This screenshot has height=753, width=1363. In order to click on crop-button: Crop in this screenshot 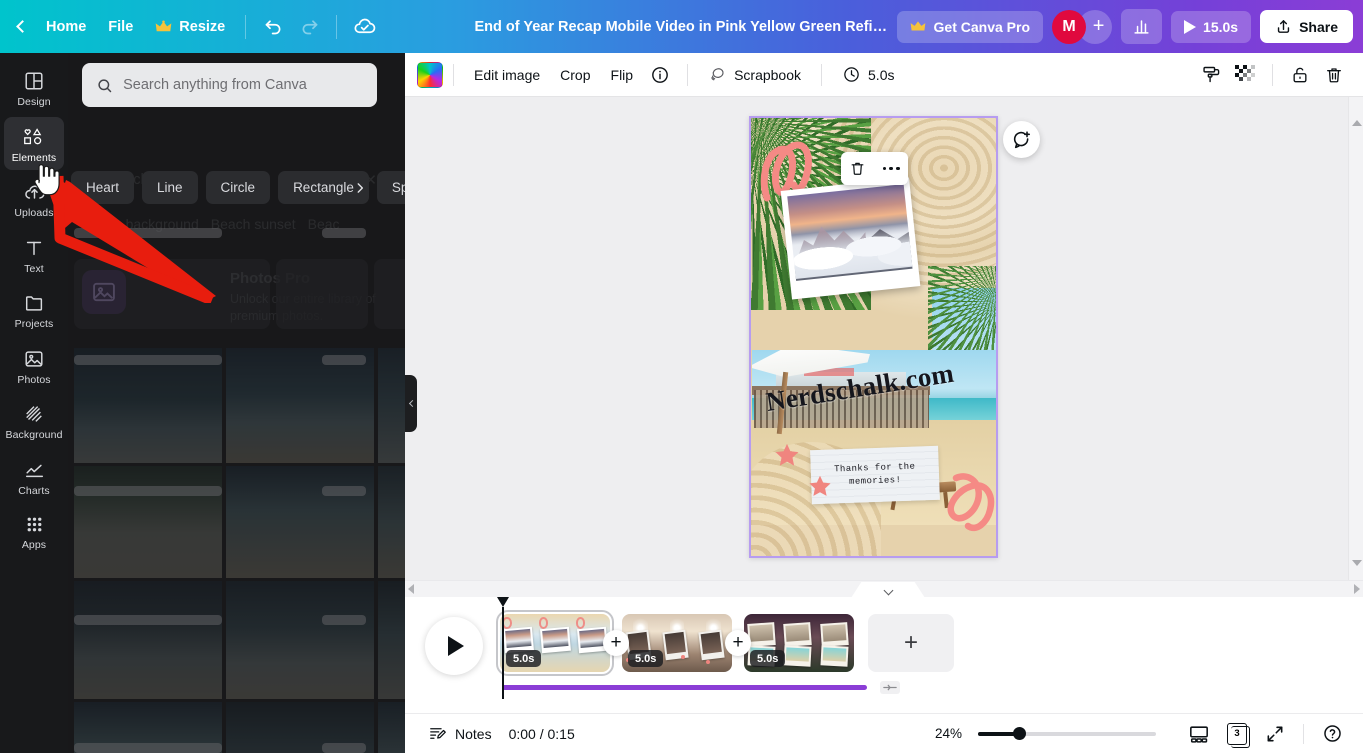, I will do `click(575, 75)`.